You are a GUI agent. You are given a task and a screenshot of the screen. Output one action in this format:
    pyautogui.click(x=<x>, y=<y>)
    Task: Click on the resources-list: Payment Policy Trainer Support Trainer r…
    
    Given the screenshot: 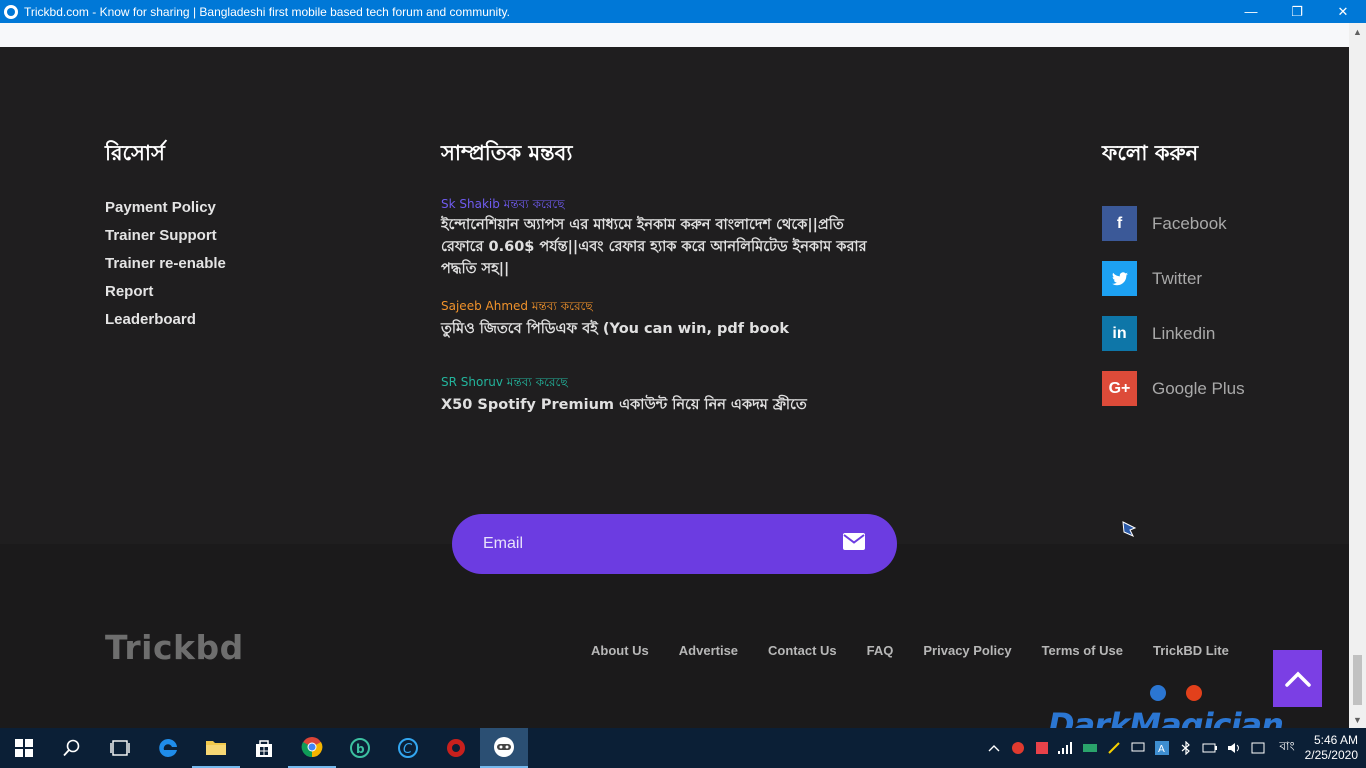 What is the action you would take?
    pyautogui.click(x=165, y=268)
    